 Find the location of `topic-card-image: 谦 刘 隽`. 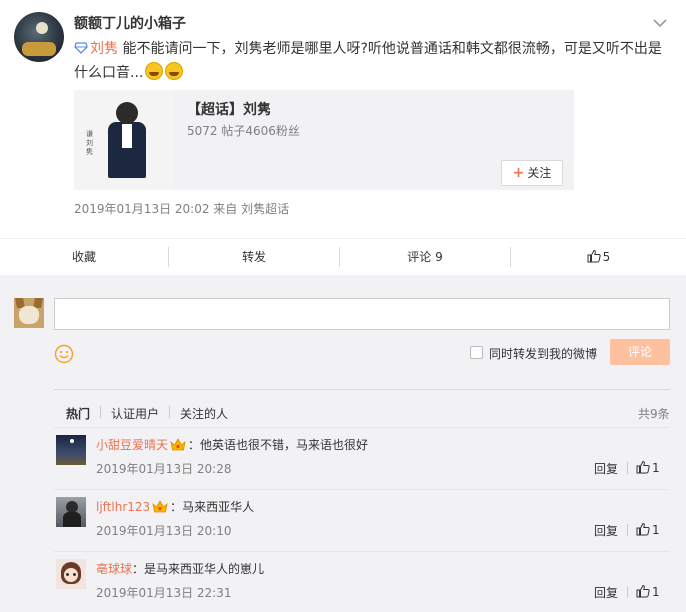

topic-card-image: 谦 刘 隽 is located at coordinates (124, 140).